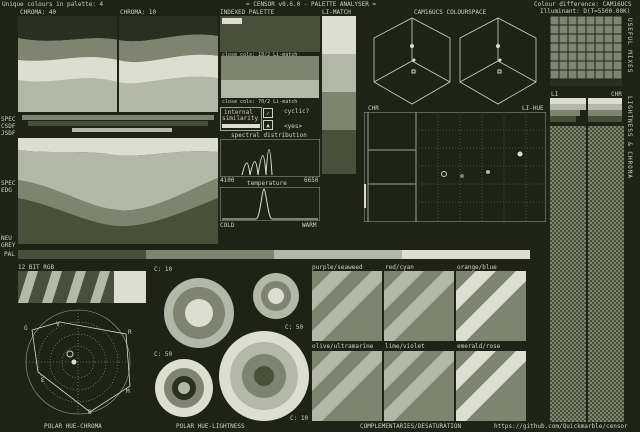  Describe the element at coordinates (118, 123) in the screenshot. I see `csdf-bar` at that location.